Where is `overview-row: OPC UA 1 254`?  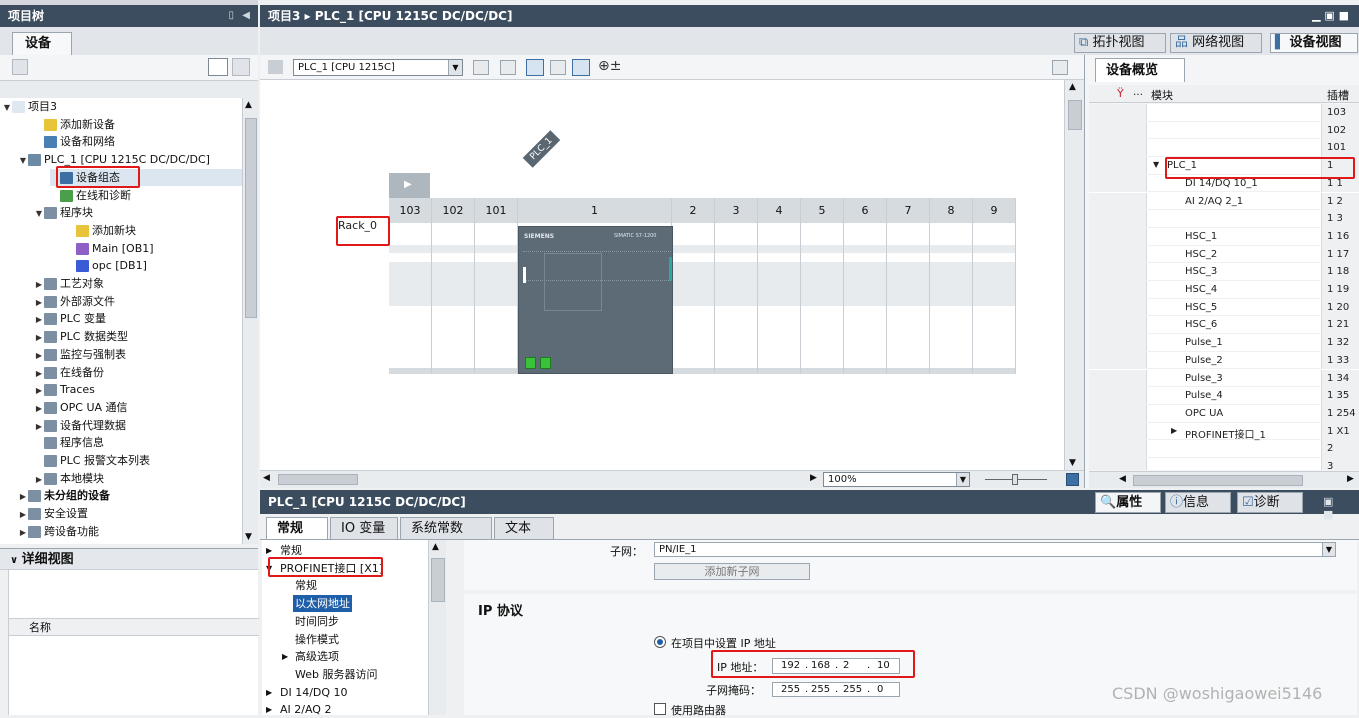
overview-row: OPC UA 1 254 is located at coordinates (1224, 413).